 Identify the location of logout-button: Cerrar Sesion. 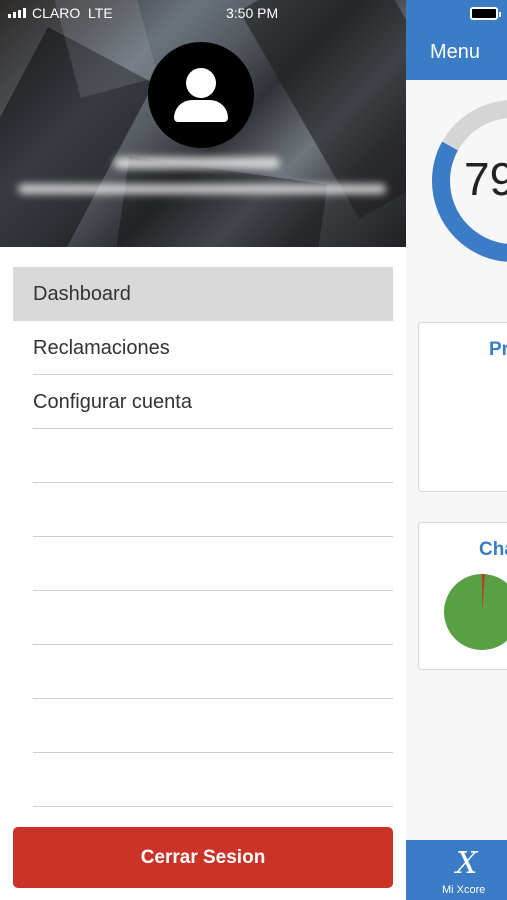
(203, 857).